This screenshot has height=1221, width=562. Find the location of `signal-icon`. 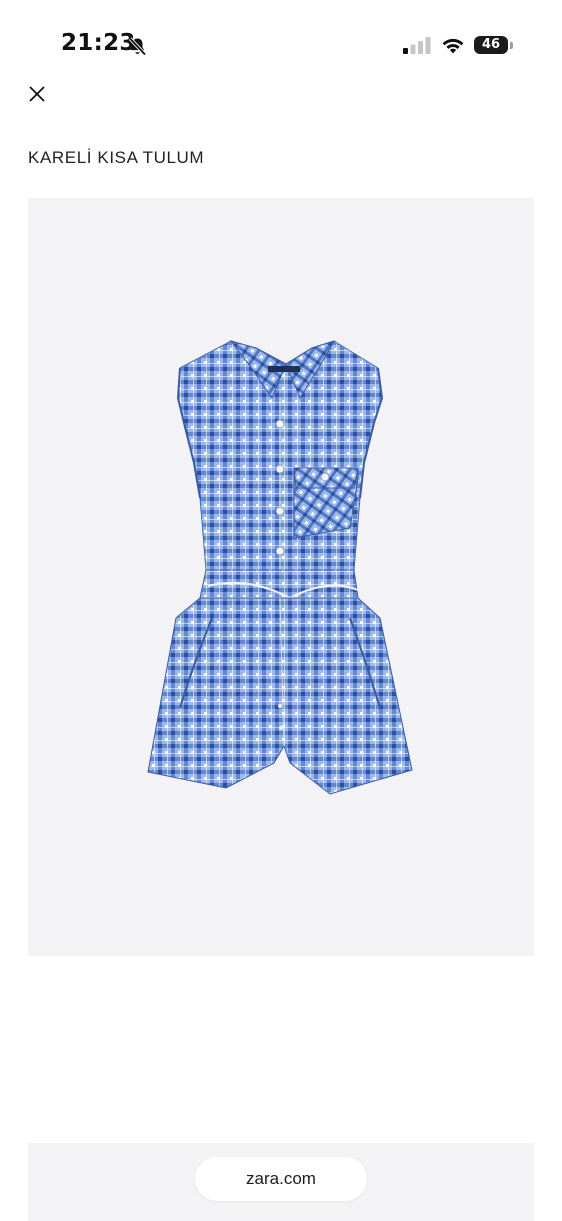

signal-icon is located at coordinates (417, 45).